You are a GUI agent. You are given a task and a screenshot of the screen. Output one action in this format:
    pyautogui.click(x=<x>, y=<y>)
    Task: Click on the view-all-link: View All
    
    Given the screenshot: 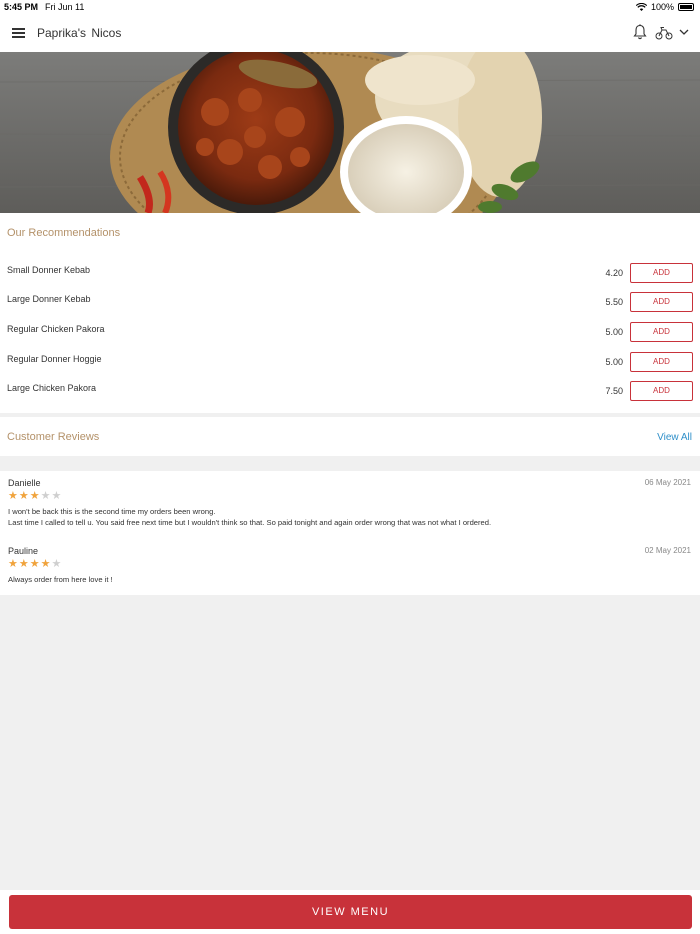 What is the action you would take?
    pyautogui.click(x=674, y=437)
    